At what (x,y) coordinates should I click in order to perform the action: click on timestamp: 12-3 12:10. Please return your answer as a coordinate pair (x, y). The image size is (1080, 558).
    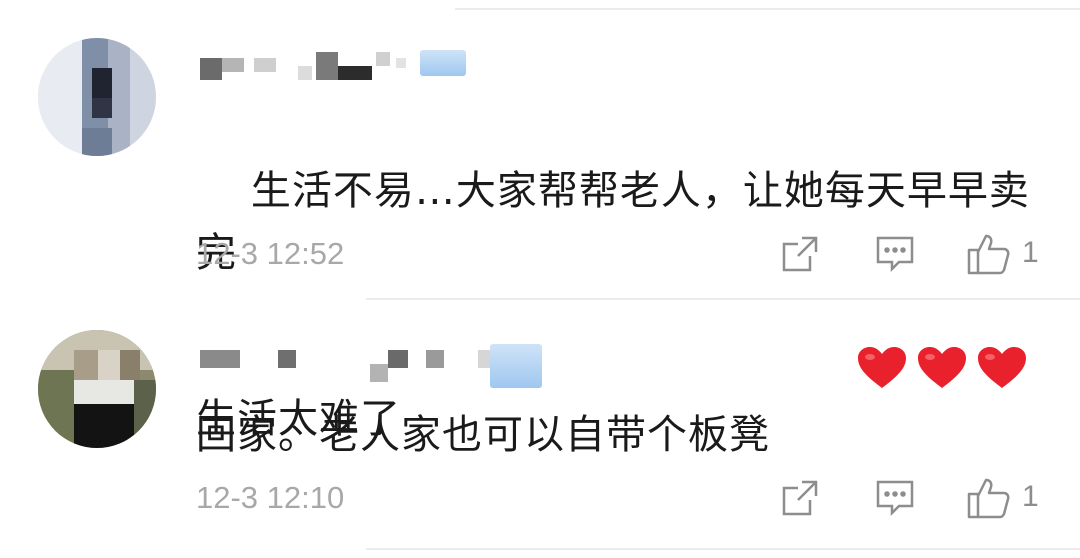
    Looking at the image, I should click on (270, 497).